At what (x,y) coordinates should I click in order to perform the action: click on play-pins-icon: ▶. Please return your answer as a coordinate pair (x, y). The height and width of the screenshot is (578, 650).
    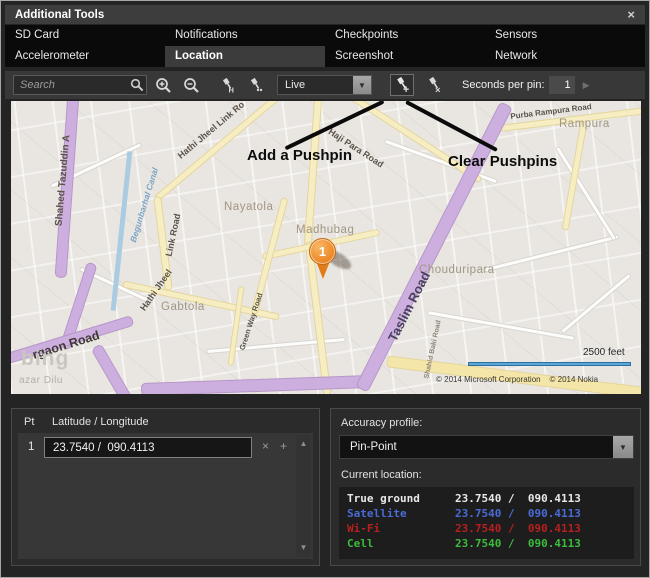
    Looking at the image, I should click on (586, 85).